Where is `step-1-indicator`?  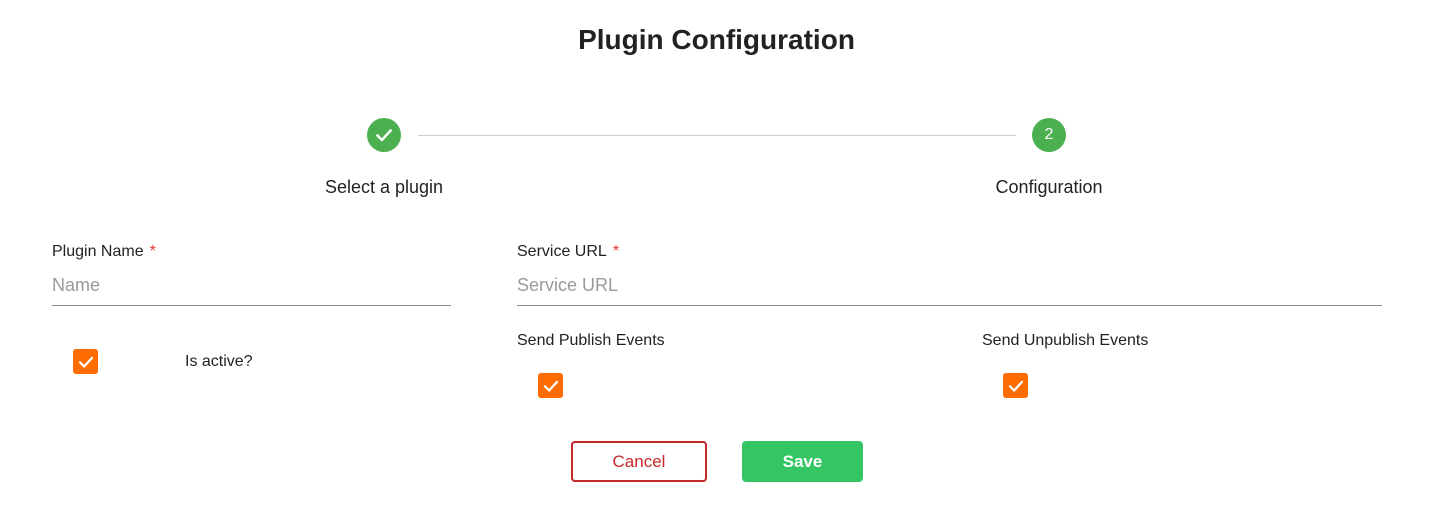 step-1-indicator is located at coordinates (384, 135).